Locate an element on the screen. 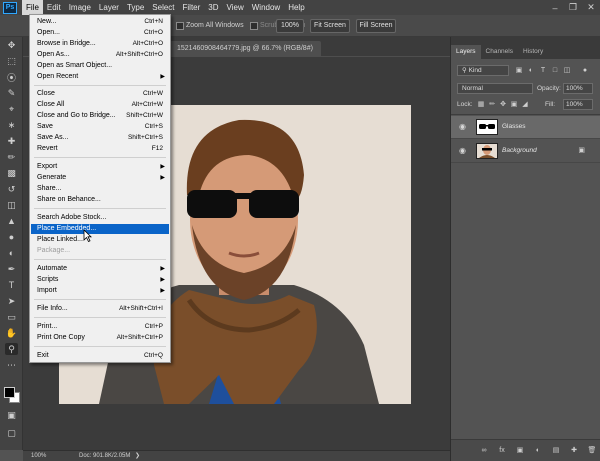 This screenshot has height=461, width=600. history-brush-tool-icon: ↺ is located at coordinates (11, 189).